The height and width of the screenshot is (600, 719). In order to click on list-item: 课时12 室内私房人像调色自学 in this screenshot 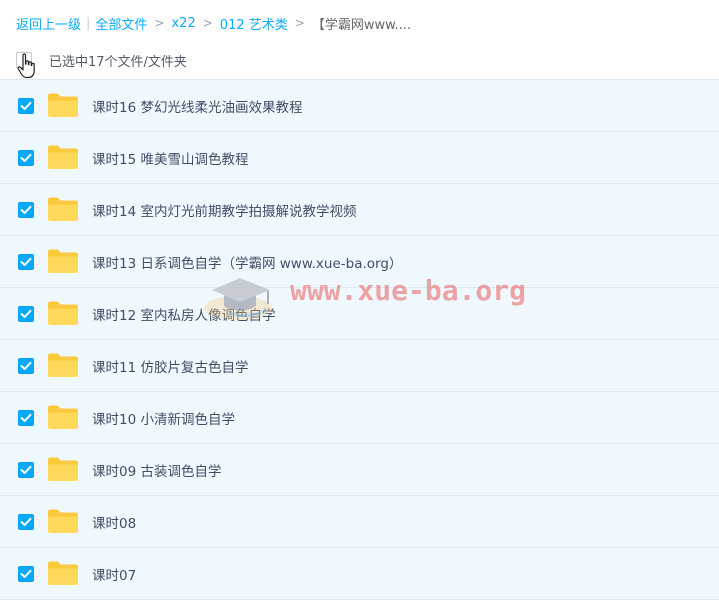, I will do `click(359, 314)`.